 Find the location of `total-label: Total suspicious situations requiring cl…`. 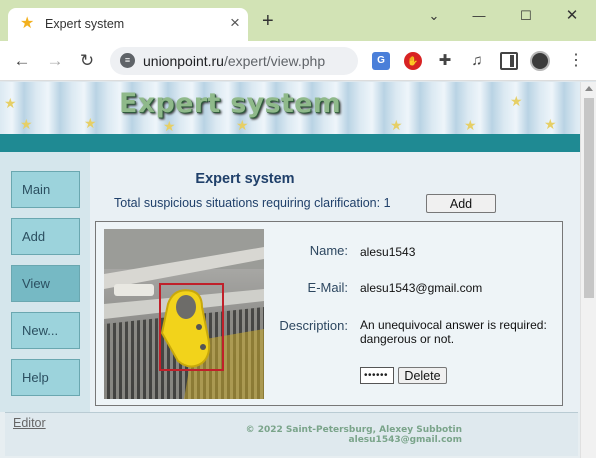

total-label: Total suspicious situations requiring cl… is located at coordinates (247, 203).